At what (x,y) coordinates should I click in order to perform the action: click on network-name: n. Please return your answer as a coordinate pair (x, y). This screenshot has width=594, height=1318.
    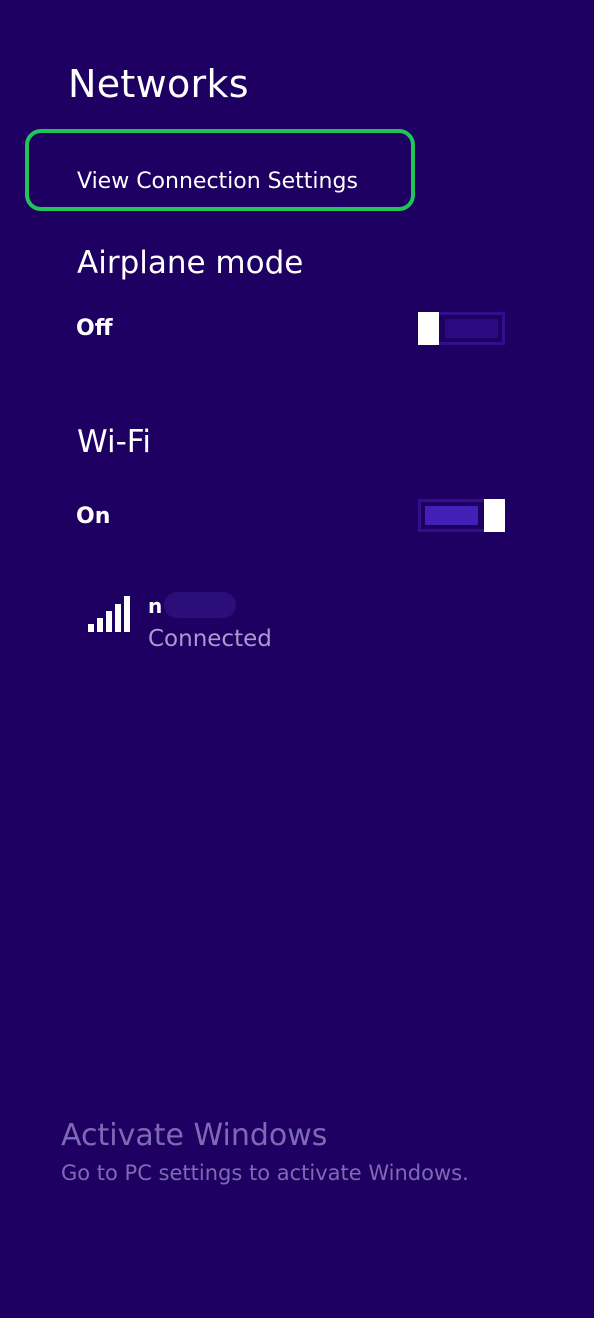
    Looking at the image, I should click on (155, 606).